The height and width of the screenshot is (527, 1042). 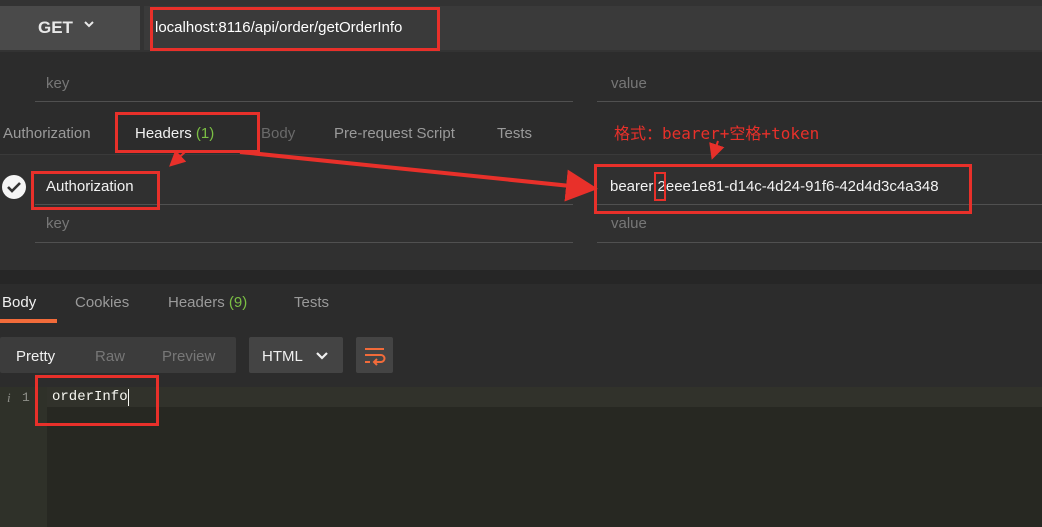 I want to click on annotation-arrows, so click(x=447, y=171).